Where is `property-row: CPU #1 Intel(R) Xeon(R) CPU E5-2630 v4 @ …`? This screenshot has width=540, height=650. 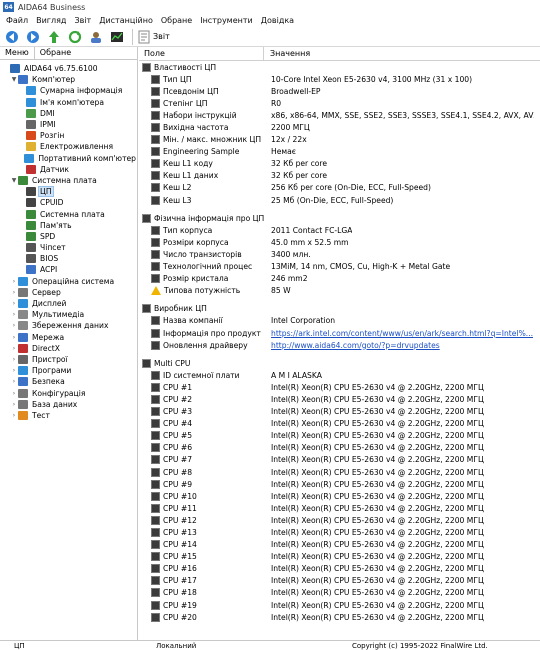
property-row: CPU #1 Intel(R) Xeon(R) CPU E5-2630 v4 @ … is located at coordinates (339, 387).